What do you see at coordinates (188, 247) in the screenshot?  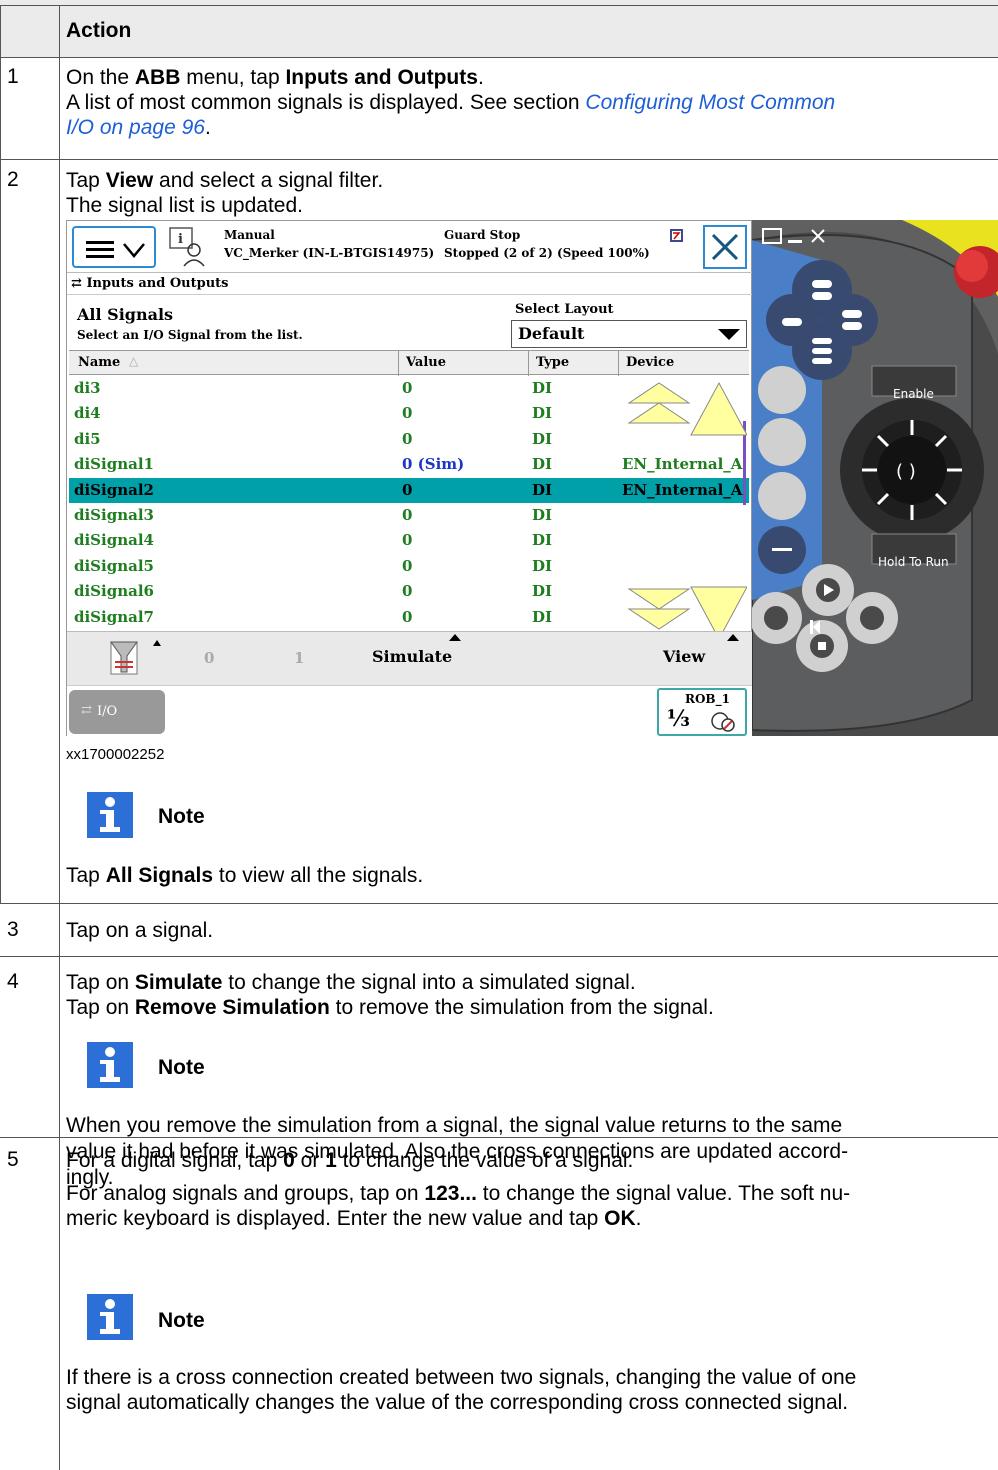 I see `operator-info-icon: i` at bounding box center [188, 247].